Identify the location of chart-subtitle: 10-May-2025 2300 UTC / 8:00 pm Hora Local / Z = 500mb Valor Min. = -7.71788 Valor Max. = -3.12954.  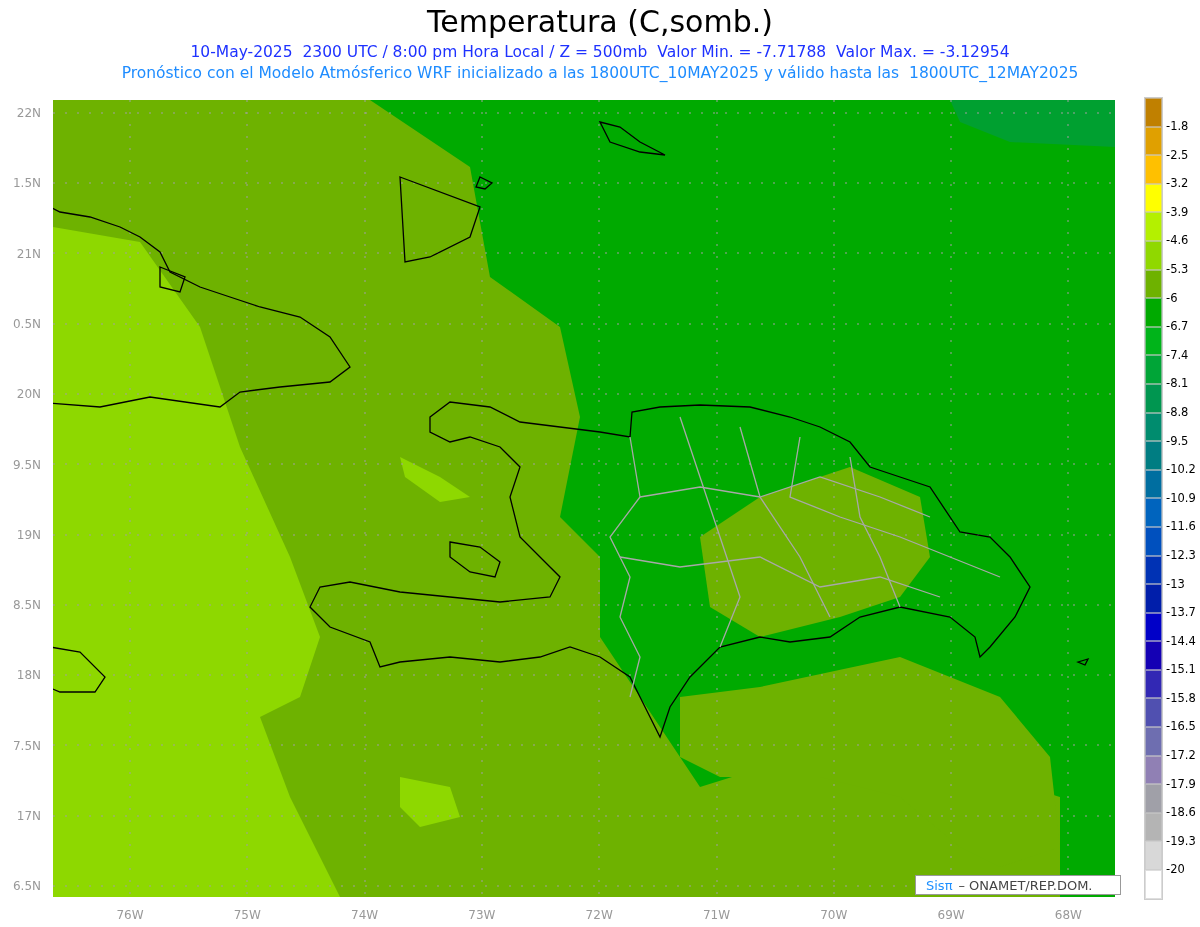
(600, 52).